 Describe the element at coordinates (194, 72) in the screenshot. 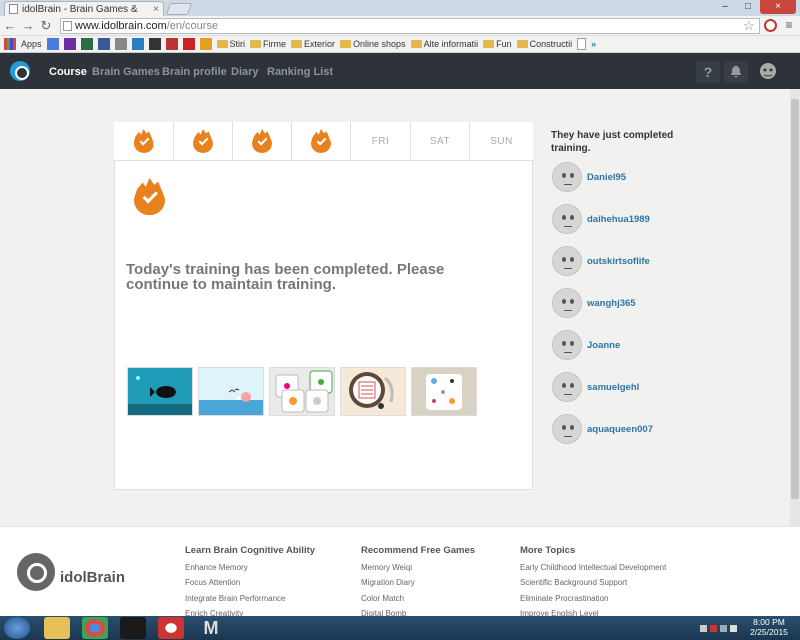

I see `nav-brain-profile: Brain profile` at that location.